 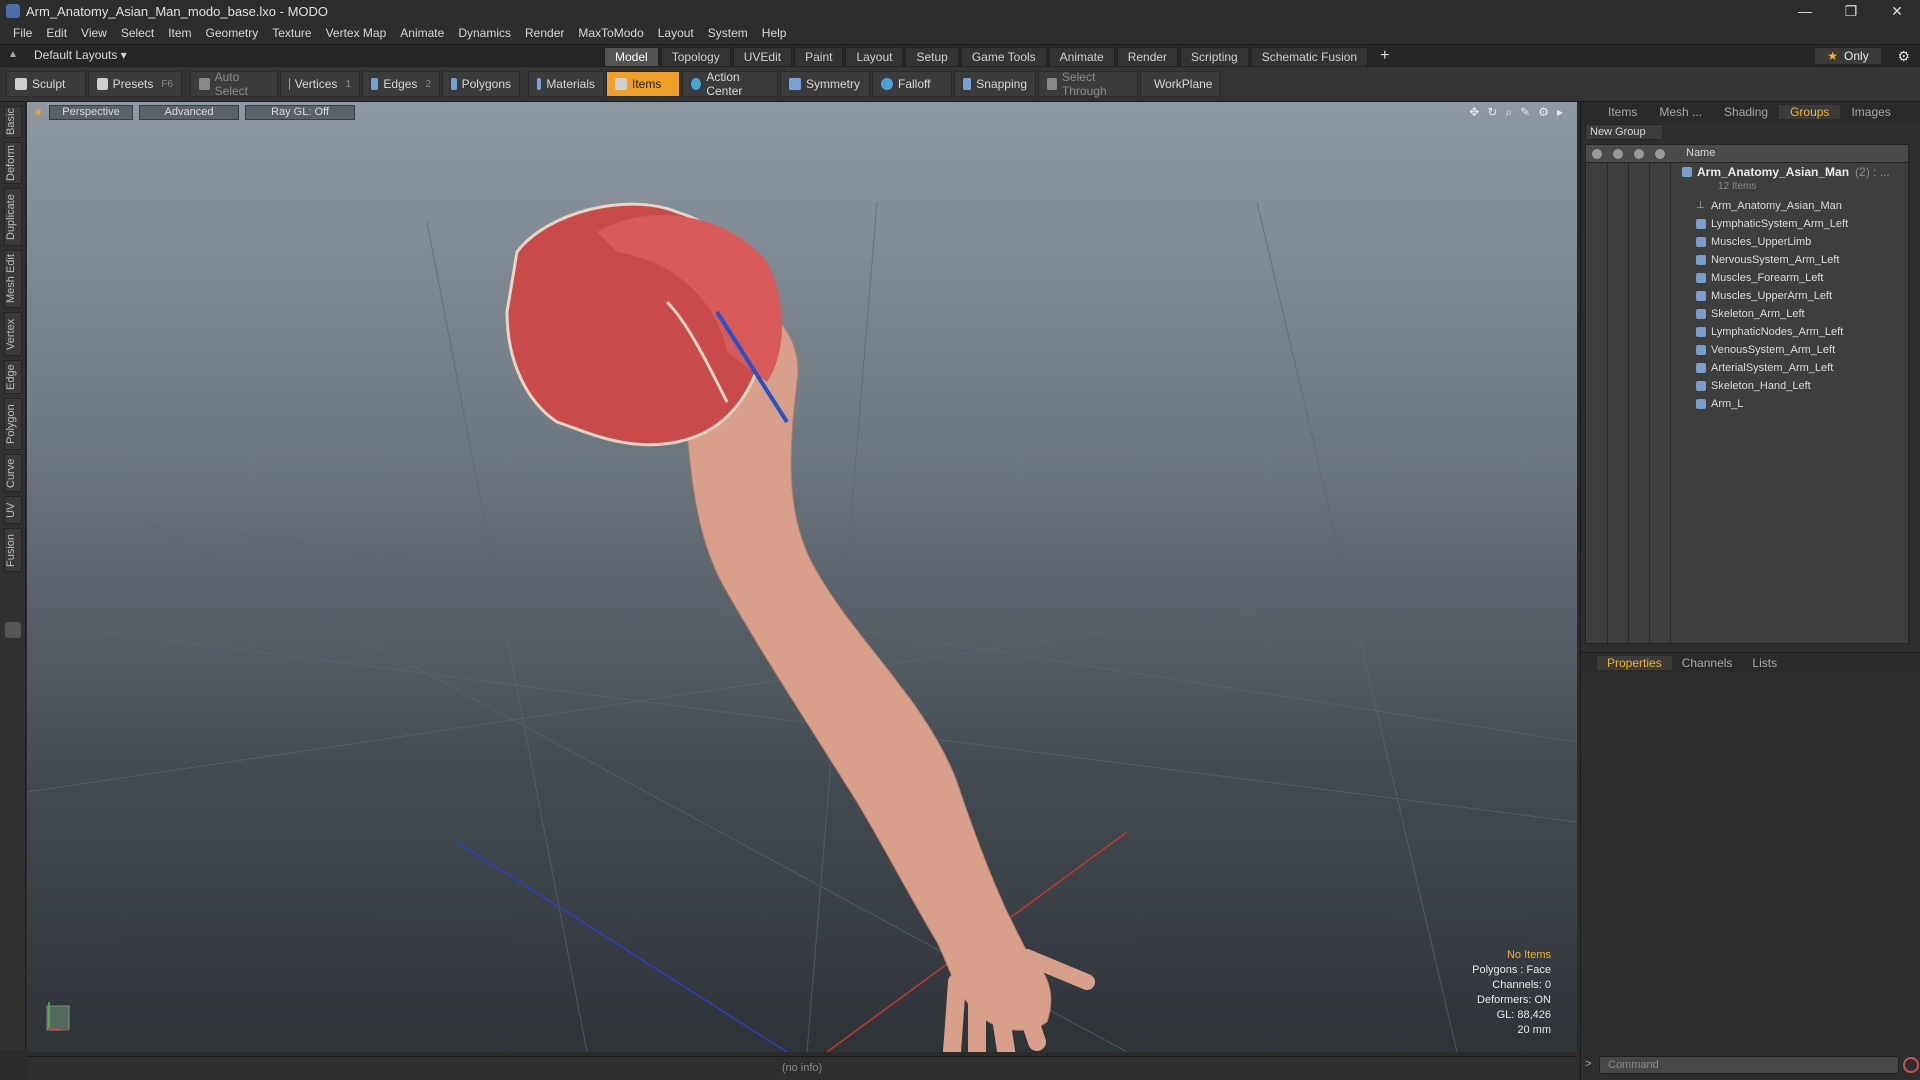 I want to click on settings-icon: ⚙, so click(x=1543, y=112).